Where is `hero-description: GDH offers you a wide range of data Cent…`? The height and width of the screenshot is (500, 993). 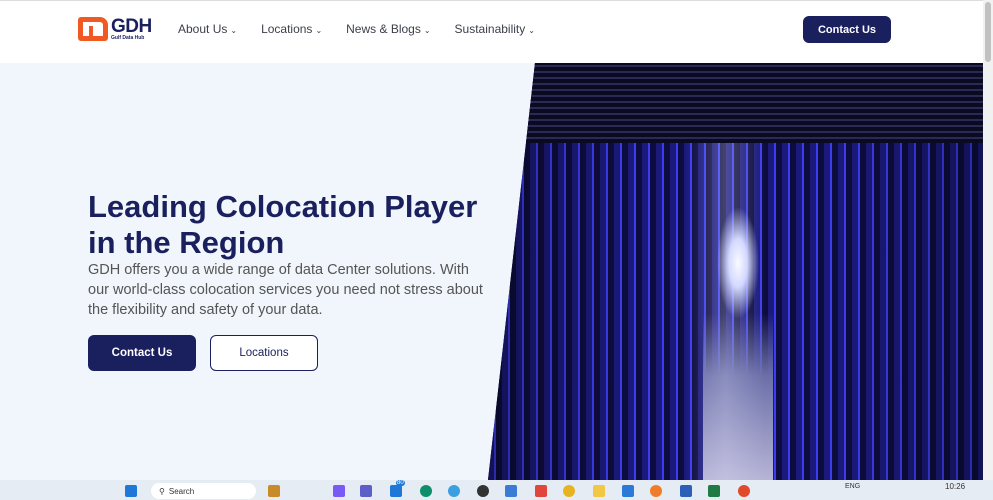 hero-description: GDH offers you a wide range of data Cent… is located at coordinates (285, 290).